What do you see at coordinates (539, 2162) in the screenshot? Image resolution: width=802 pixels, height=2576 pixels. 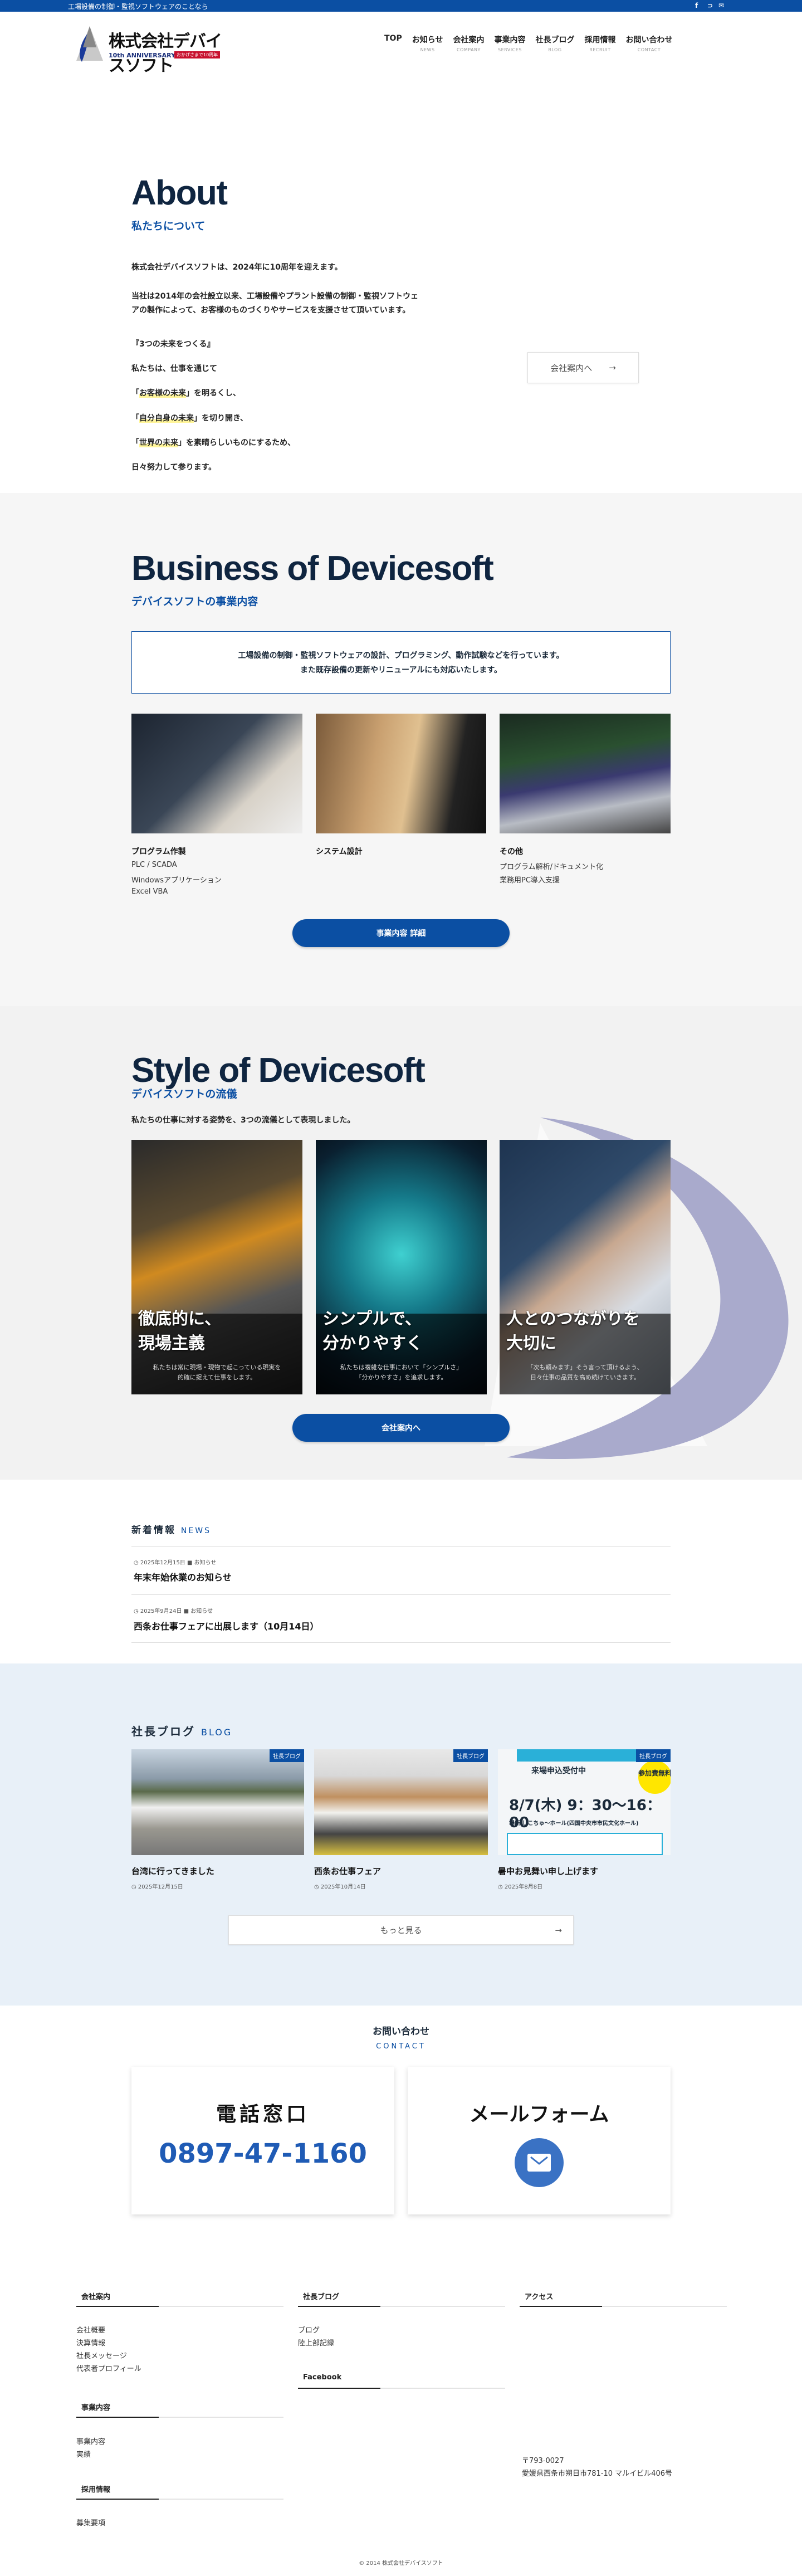 I see `mail-icon` at bounding box center [539, 2162].